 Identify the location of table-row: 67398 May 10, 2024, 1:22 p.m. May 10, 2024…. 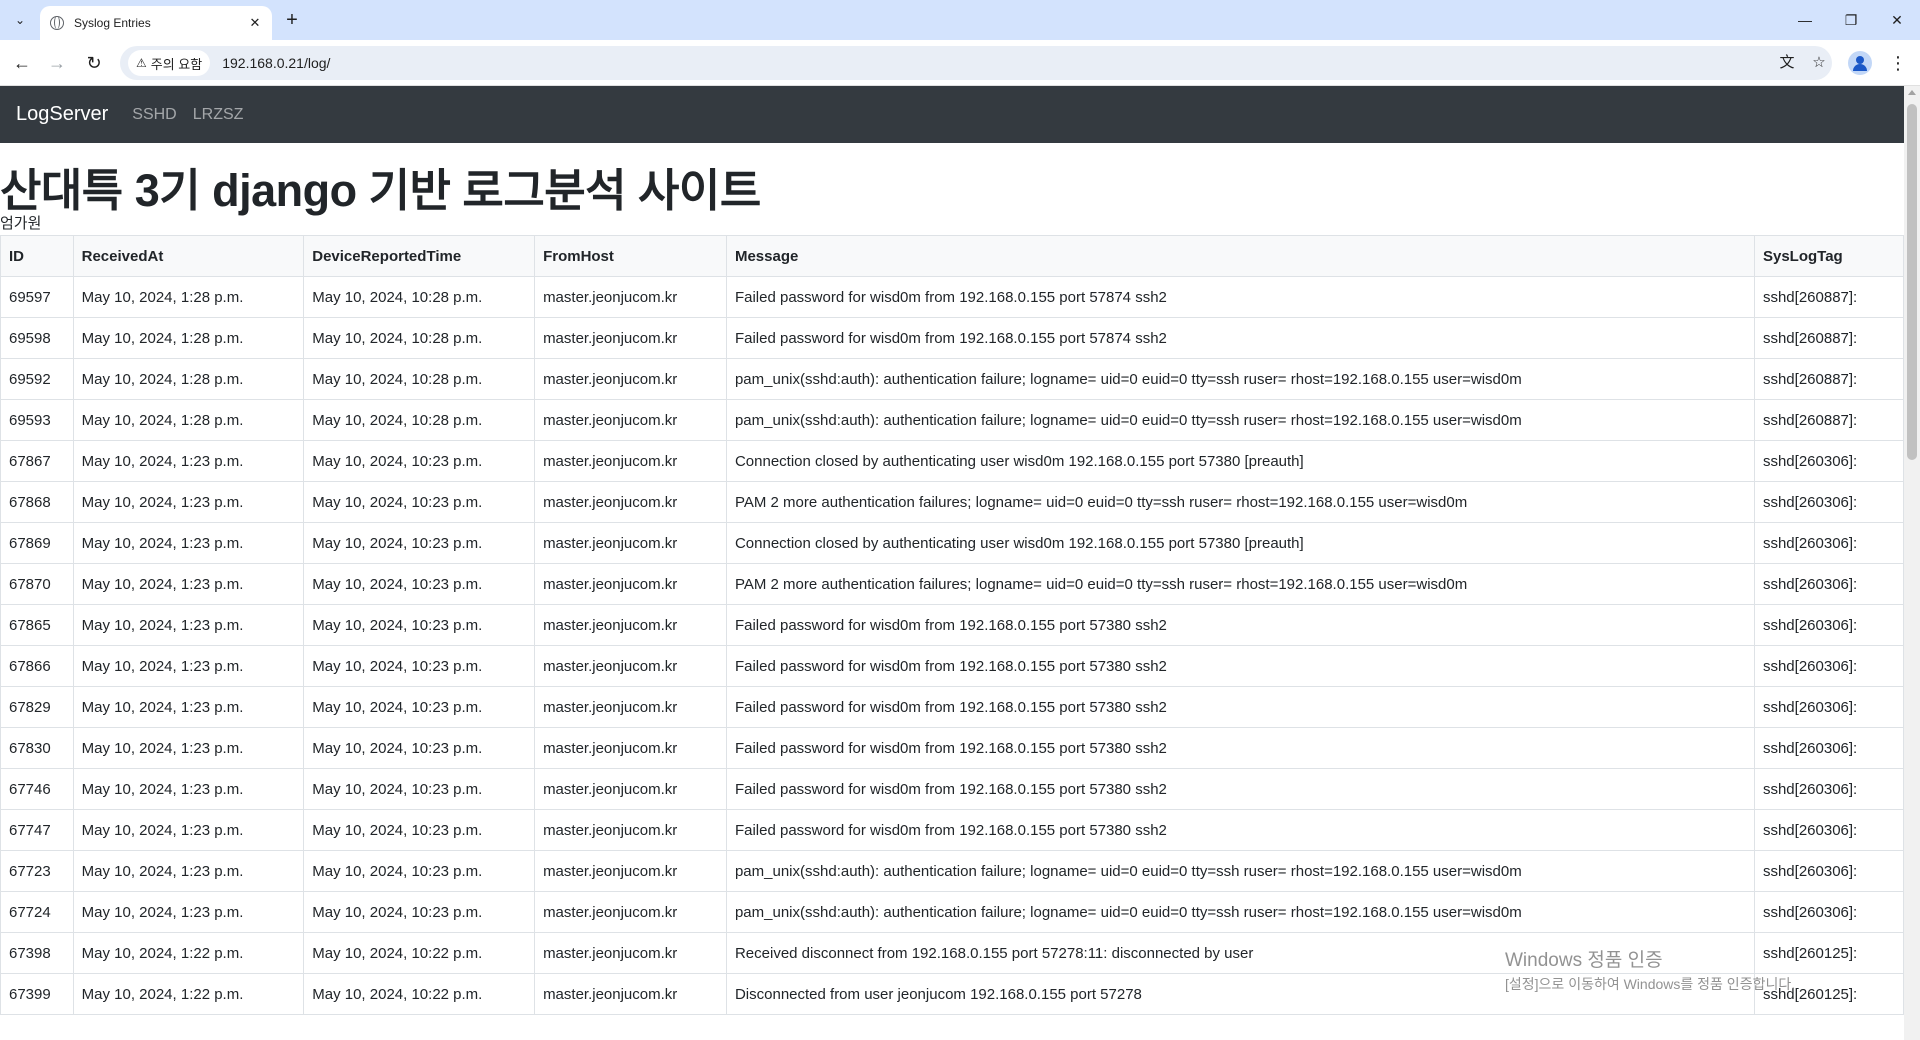
(952, 953).